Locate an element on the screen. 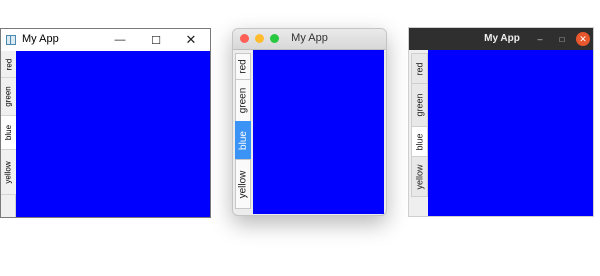 Image resolution: width=600 pixels, height=276 pixels. title-bar: My App — ☐ ✕ is located at coordinates (105, 40).